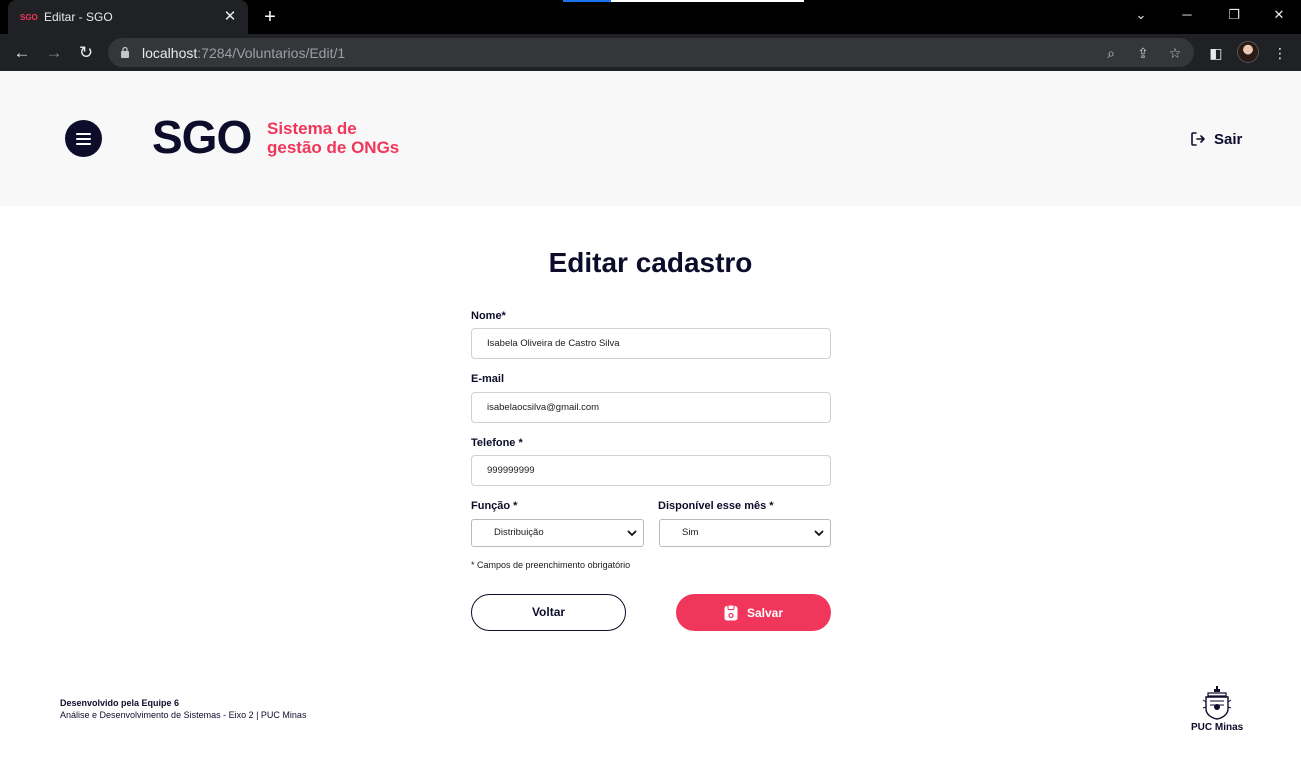 Image resolution: width=1301 pixels, height=768 pixels. Describe the element at coordinates (519, 532) in the screenshot. I see `funcao-selected-value: Distribuição` at that location.